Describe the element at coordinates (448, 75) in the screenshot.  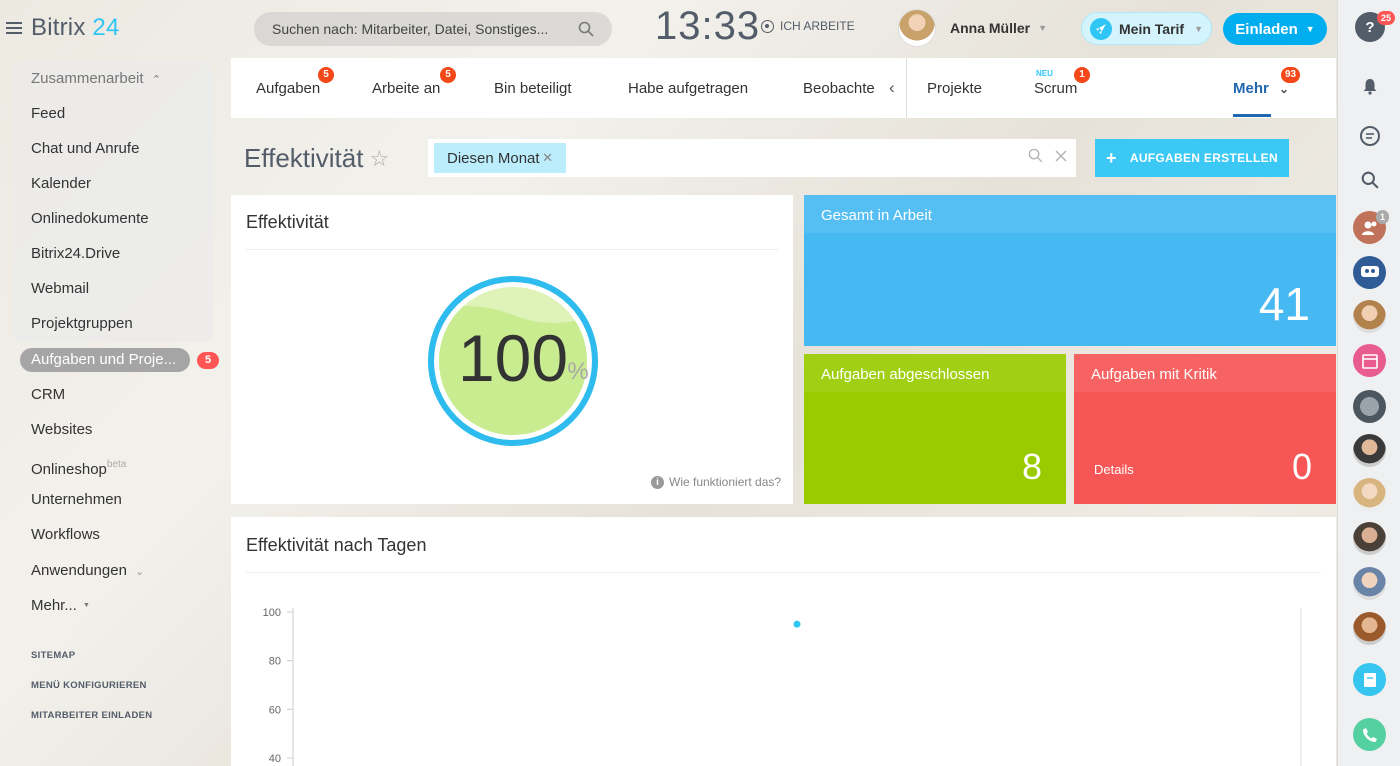
I see `tab-working-on-badge: 5` at that location.